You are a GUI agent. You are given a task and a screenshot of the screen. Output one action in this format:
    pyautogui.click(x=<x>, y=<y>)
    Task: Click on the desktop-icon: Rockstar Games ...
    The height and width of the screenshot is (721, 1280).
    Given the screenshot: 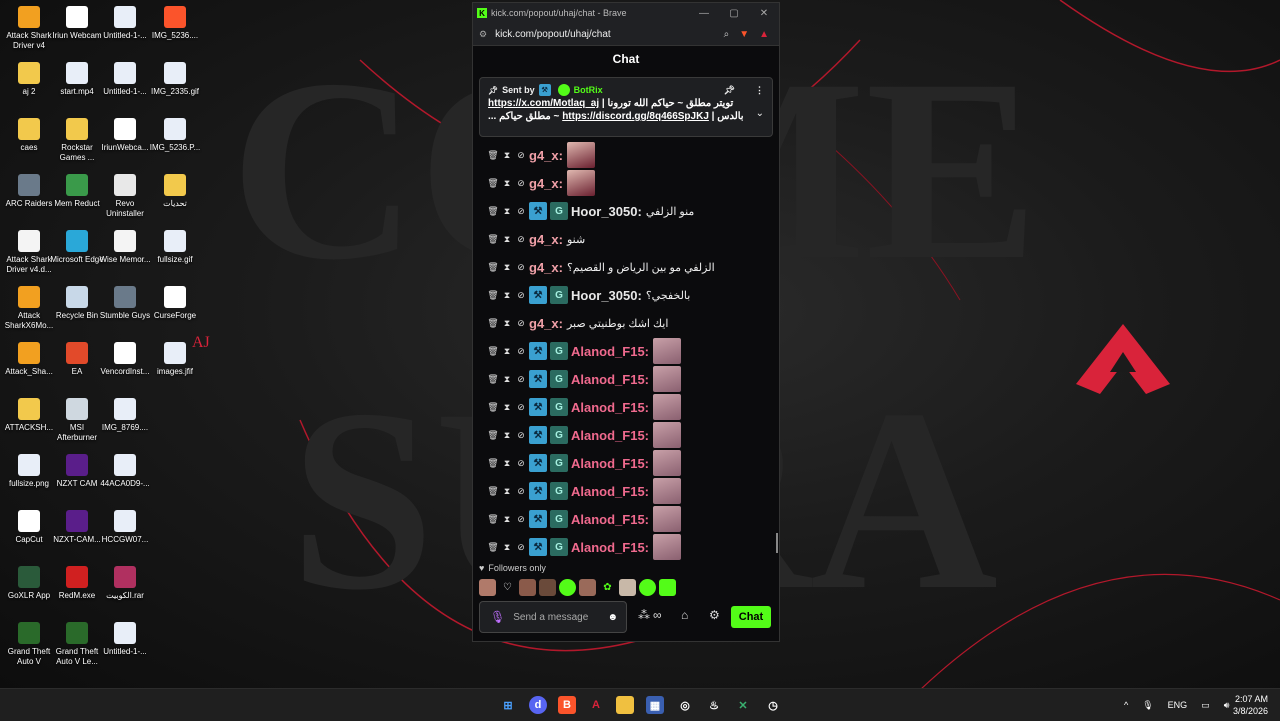 What is the action you would take?
    pyautogui.click(x=77, y=140)
    